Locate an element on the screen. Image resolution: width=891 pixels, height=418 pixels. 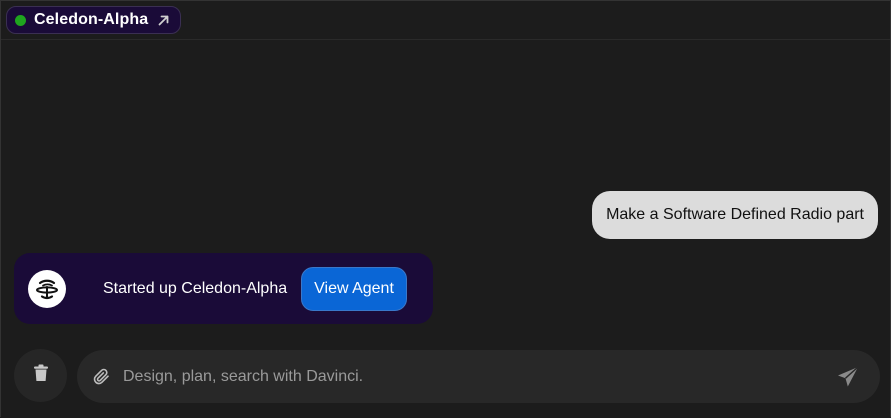
user-message-text: Make a Software Defined Radio part is located at coordinates (735, 214).